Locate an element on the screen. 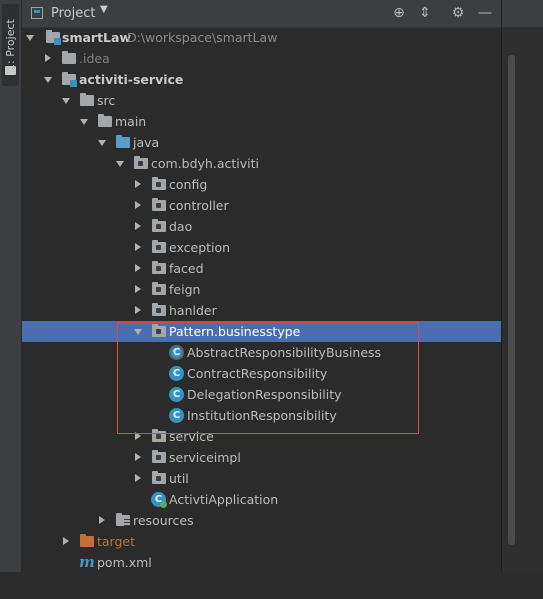 Image resolution: width=543 pixels, height=599 pixels. resources-folder-icon is located at coordinates (123, 519).